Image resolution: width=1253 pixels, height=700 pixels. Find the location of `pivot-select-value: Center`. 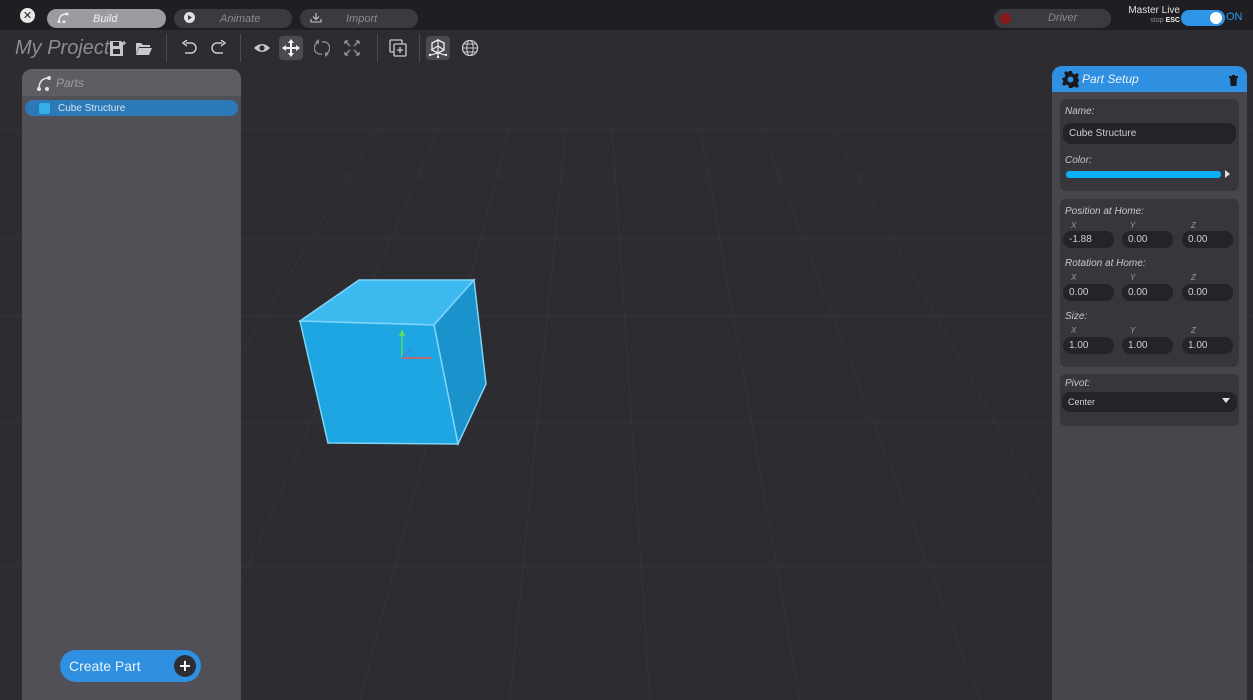

pivot-select-value: Center is located at coordinates (1082, 402).